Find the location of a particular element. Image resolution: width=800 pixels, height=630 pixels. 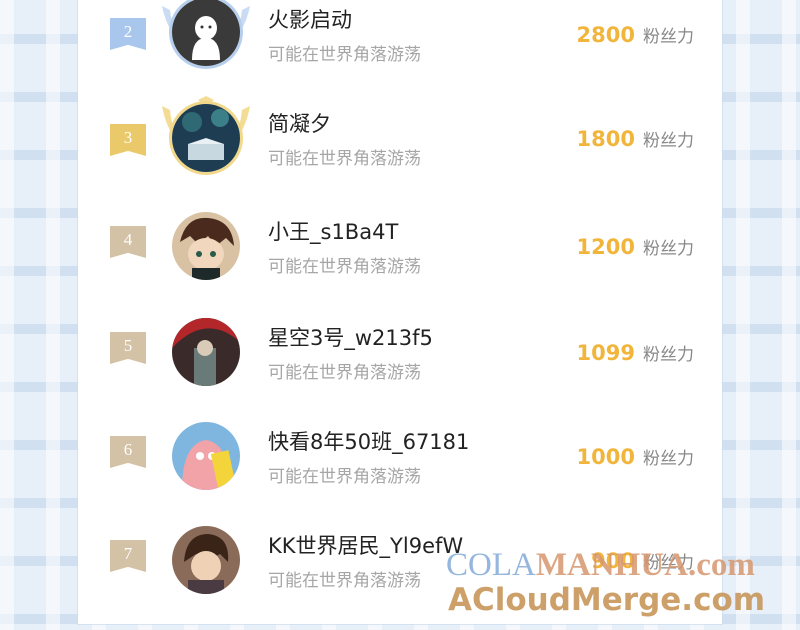

fan-power: 1200 粉丝力 is located at coordinates (635, 246).